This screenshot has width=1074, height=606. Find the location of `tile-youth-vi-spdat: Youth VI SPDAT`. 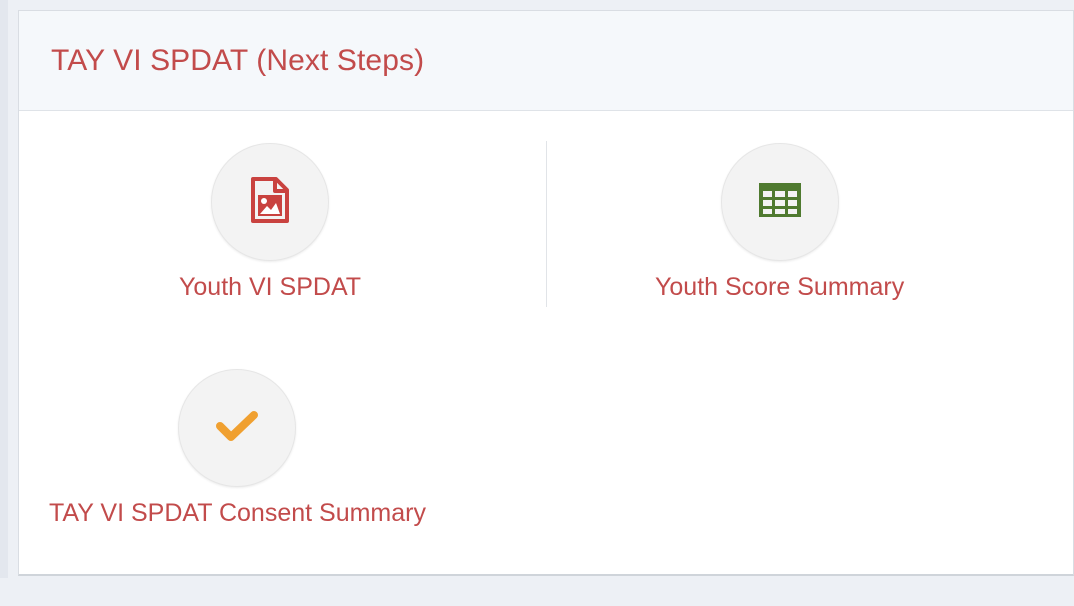

tile-youth-vi-spdat: Youth VI SPDAT is located at coordinates (270, 222).